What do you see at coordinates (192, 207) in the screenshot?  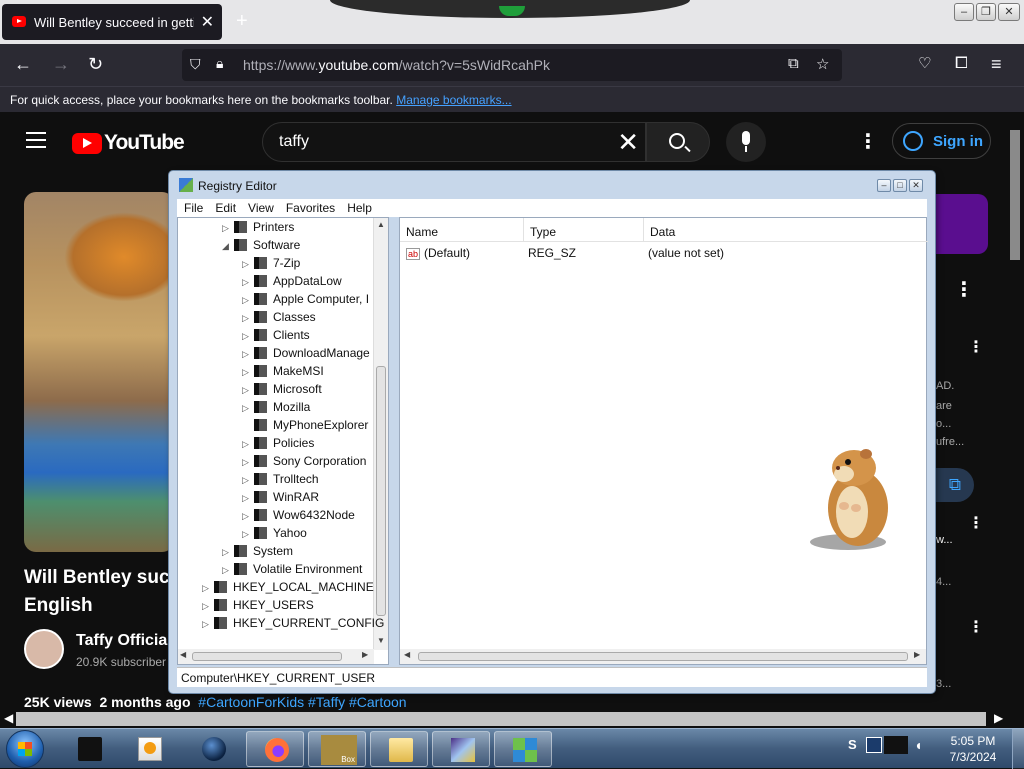 I see `menu-file: File` at bounding box center [192, 207].